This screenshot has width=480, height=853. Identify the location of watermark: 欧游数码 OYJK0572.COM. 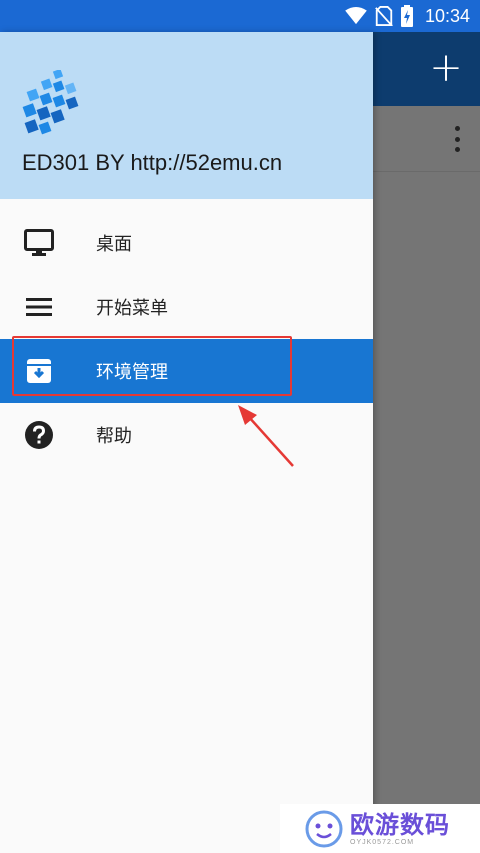
(380, 828).